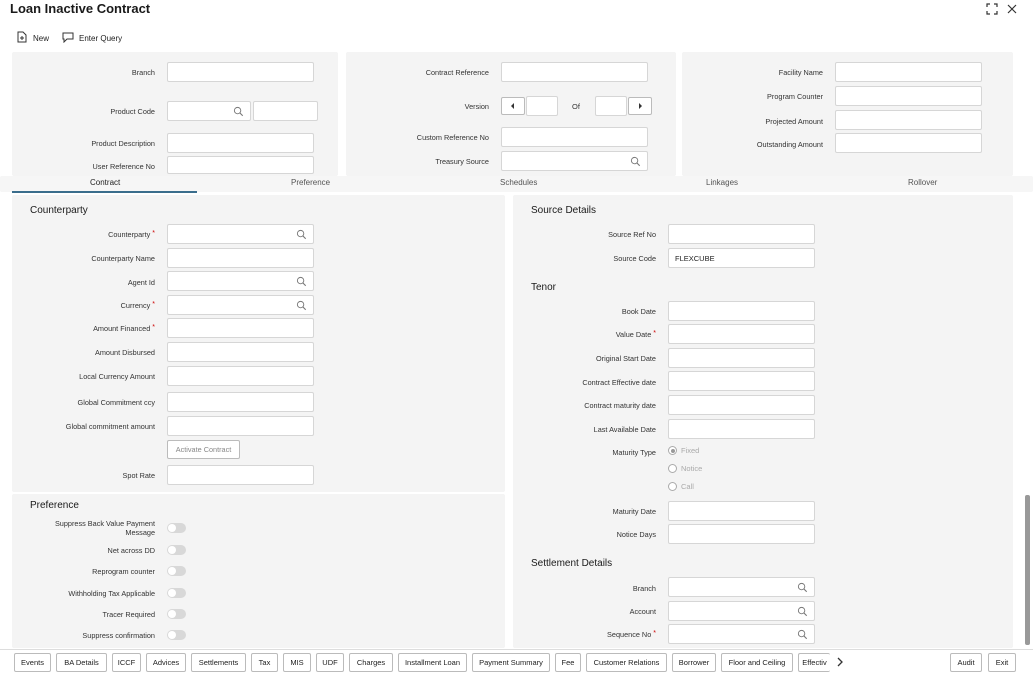 The height and width of the screenshot is (680, 1033). I want to click on ba-details-button: BA Details, so click(81, 662).